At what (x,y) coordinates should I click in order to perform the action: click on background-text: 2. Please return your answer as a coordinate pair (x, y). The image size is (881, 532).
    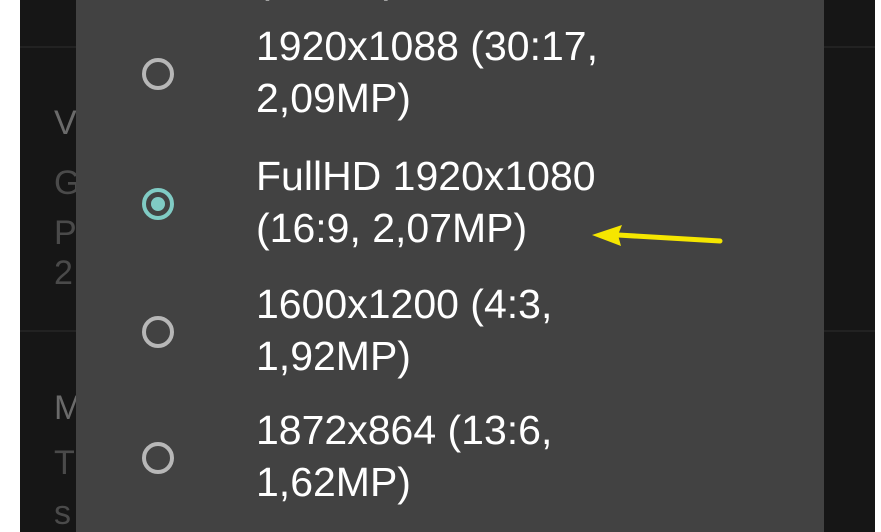
    Looking at the image, I should click on (63, 273).